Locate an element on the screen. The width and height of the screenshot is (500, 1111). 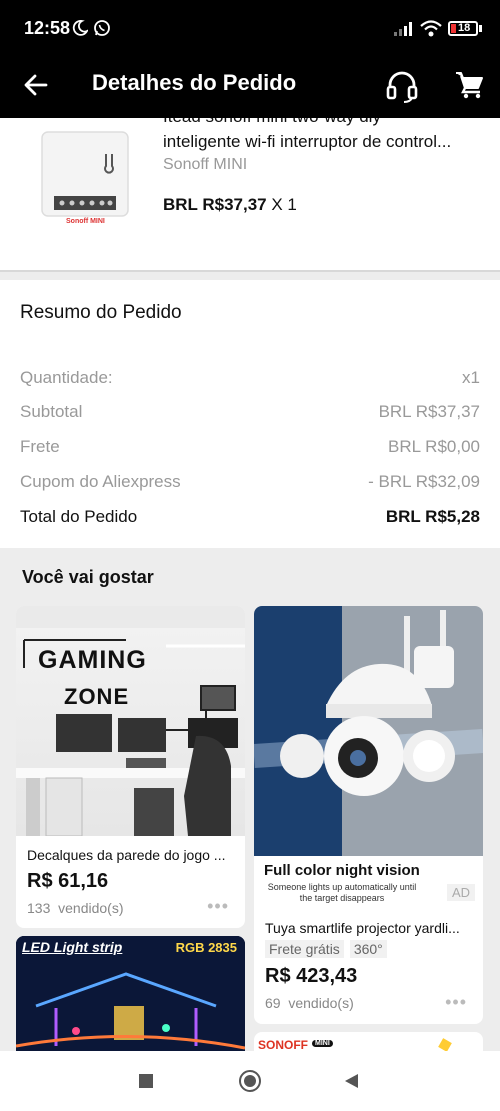
summary-row-shipping: Frete BRL R$0,00 is located at coordinates (250, 449).